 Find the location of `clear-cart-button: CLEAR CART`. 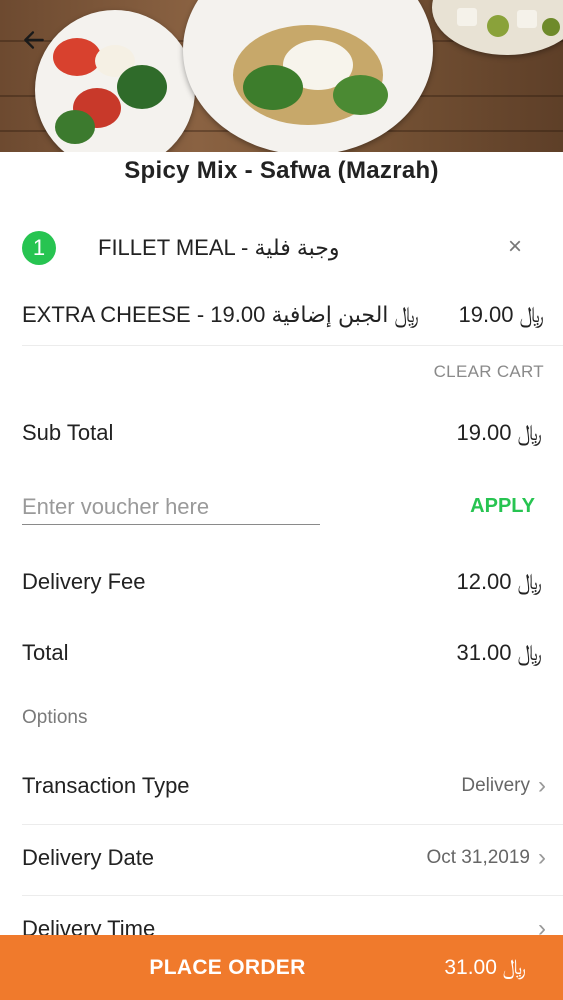

clear-cart-button: CLEAR CART is located at coordinates (489, 372).